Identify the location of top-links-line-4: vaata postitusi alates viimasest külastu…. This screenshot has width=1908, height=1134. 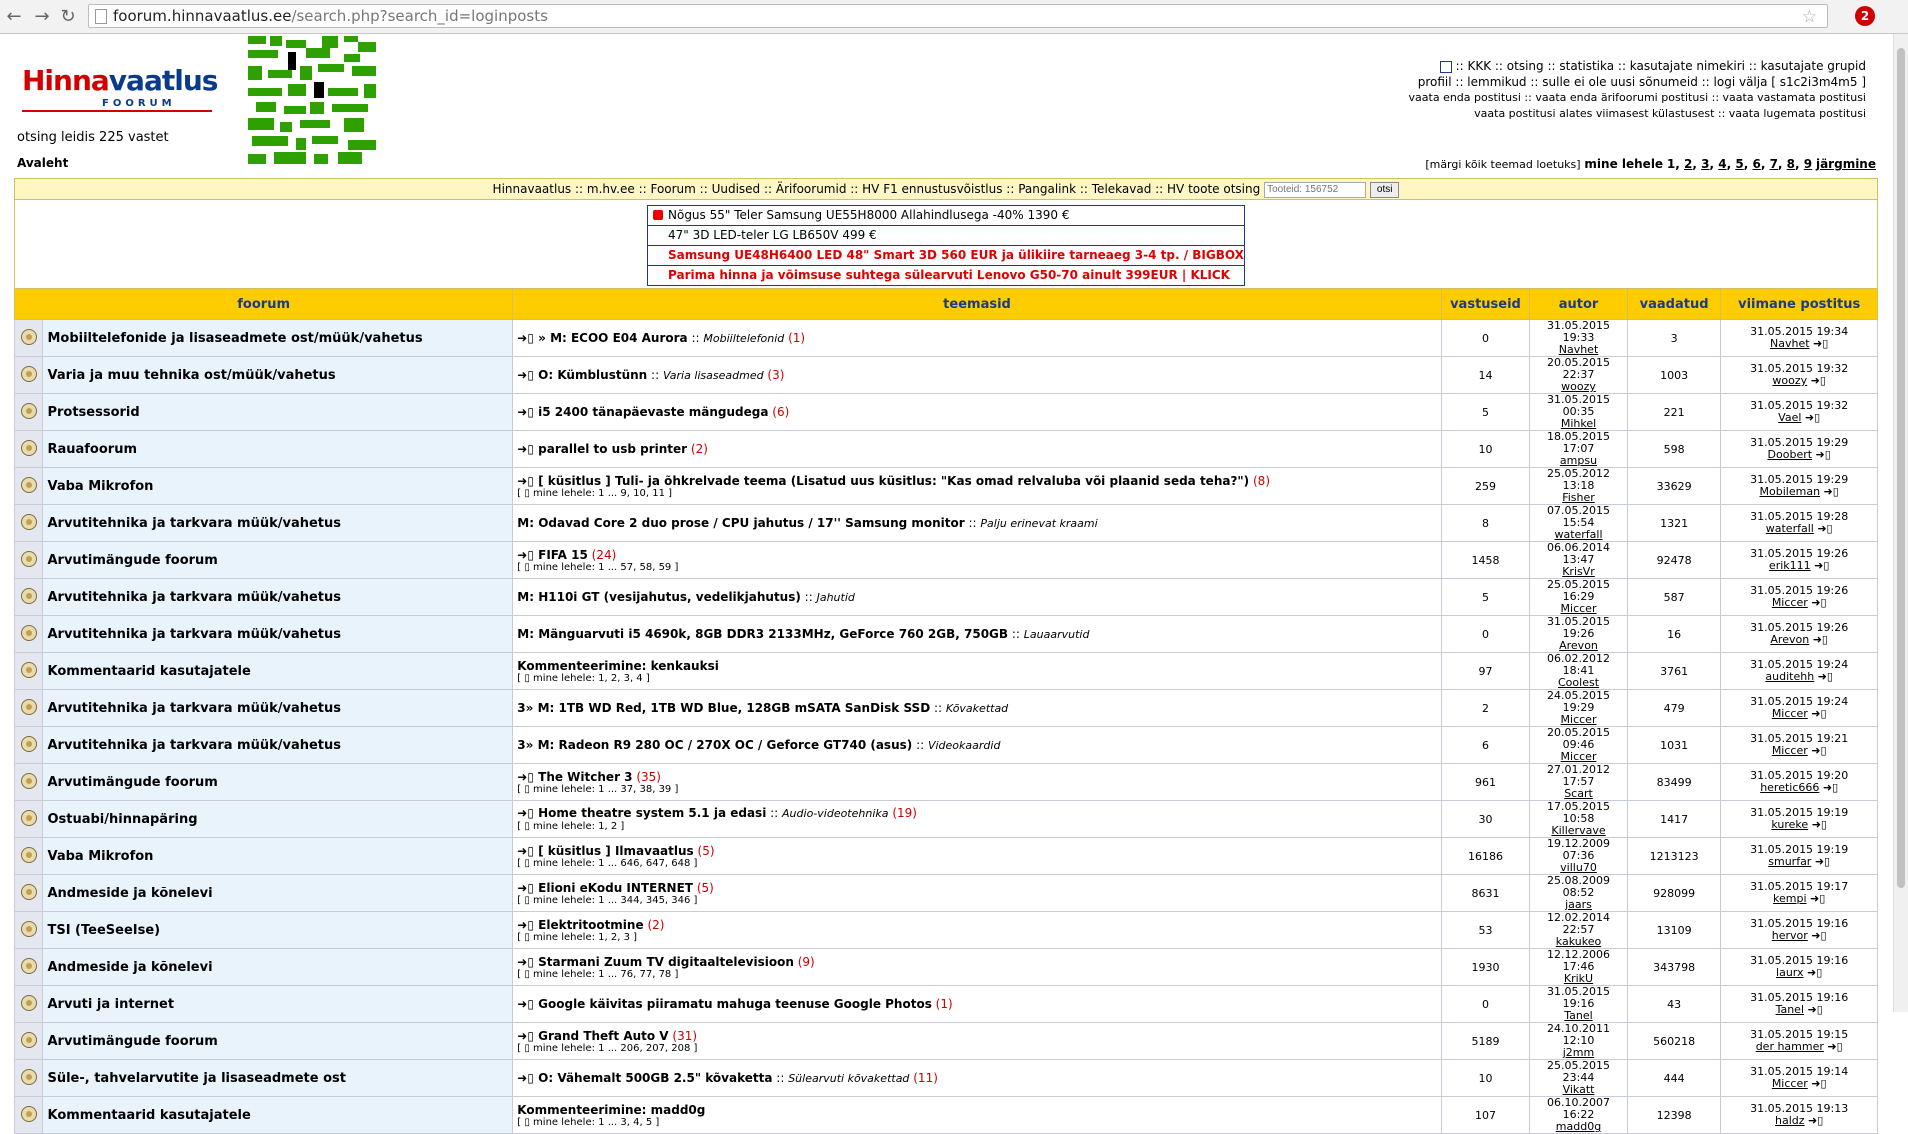
(1637, 114).